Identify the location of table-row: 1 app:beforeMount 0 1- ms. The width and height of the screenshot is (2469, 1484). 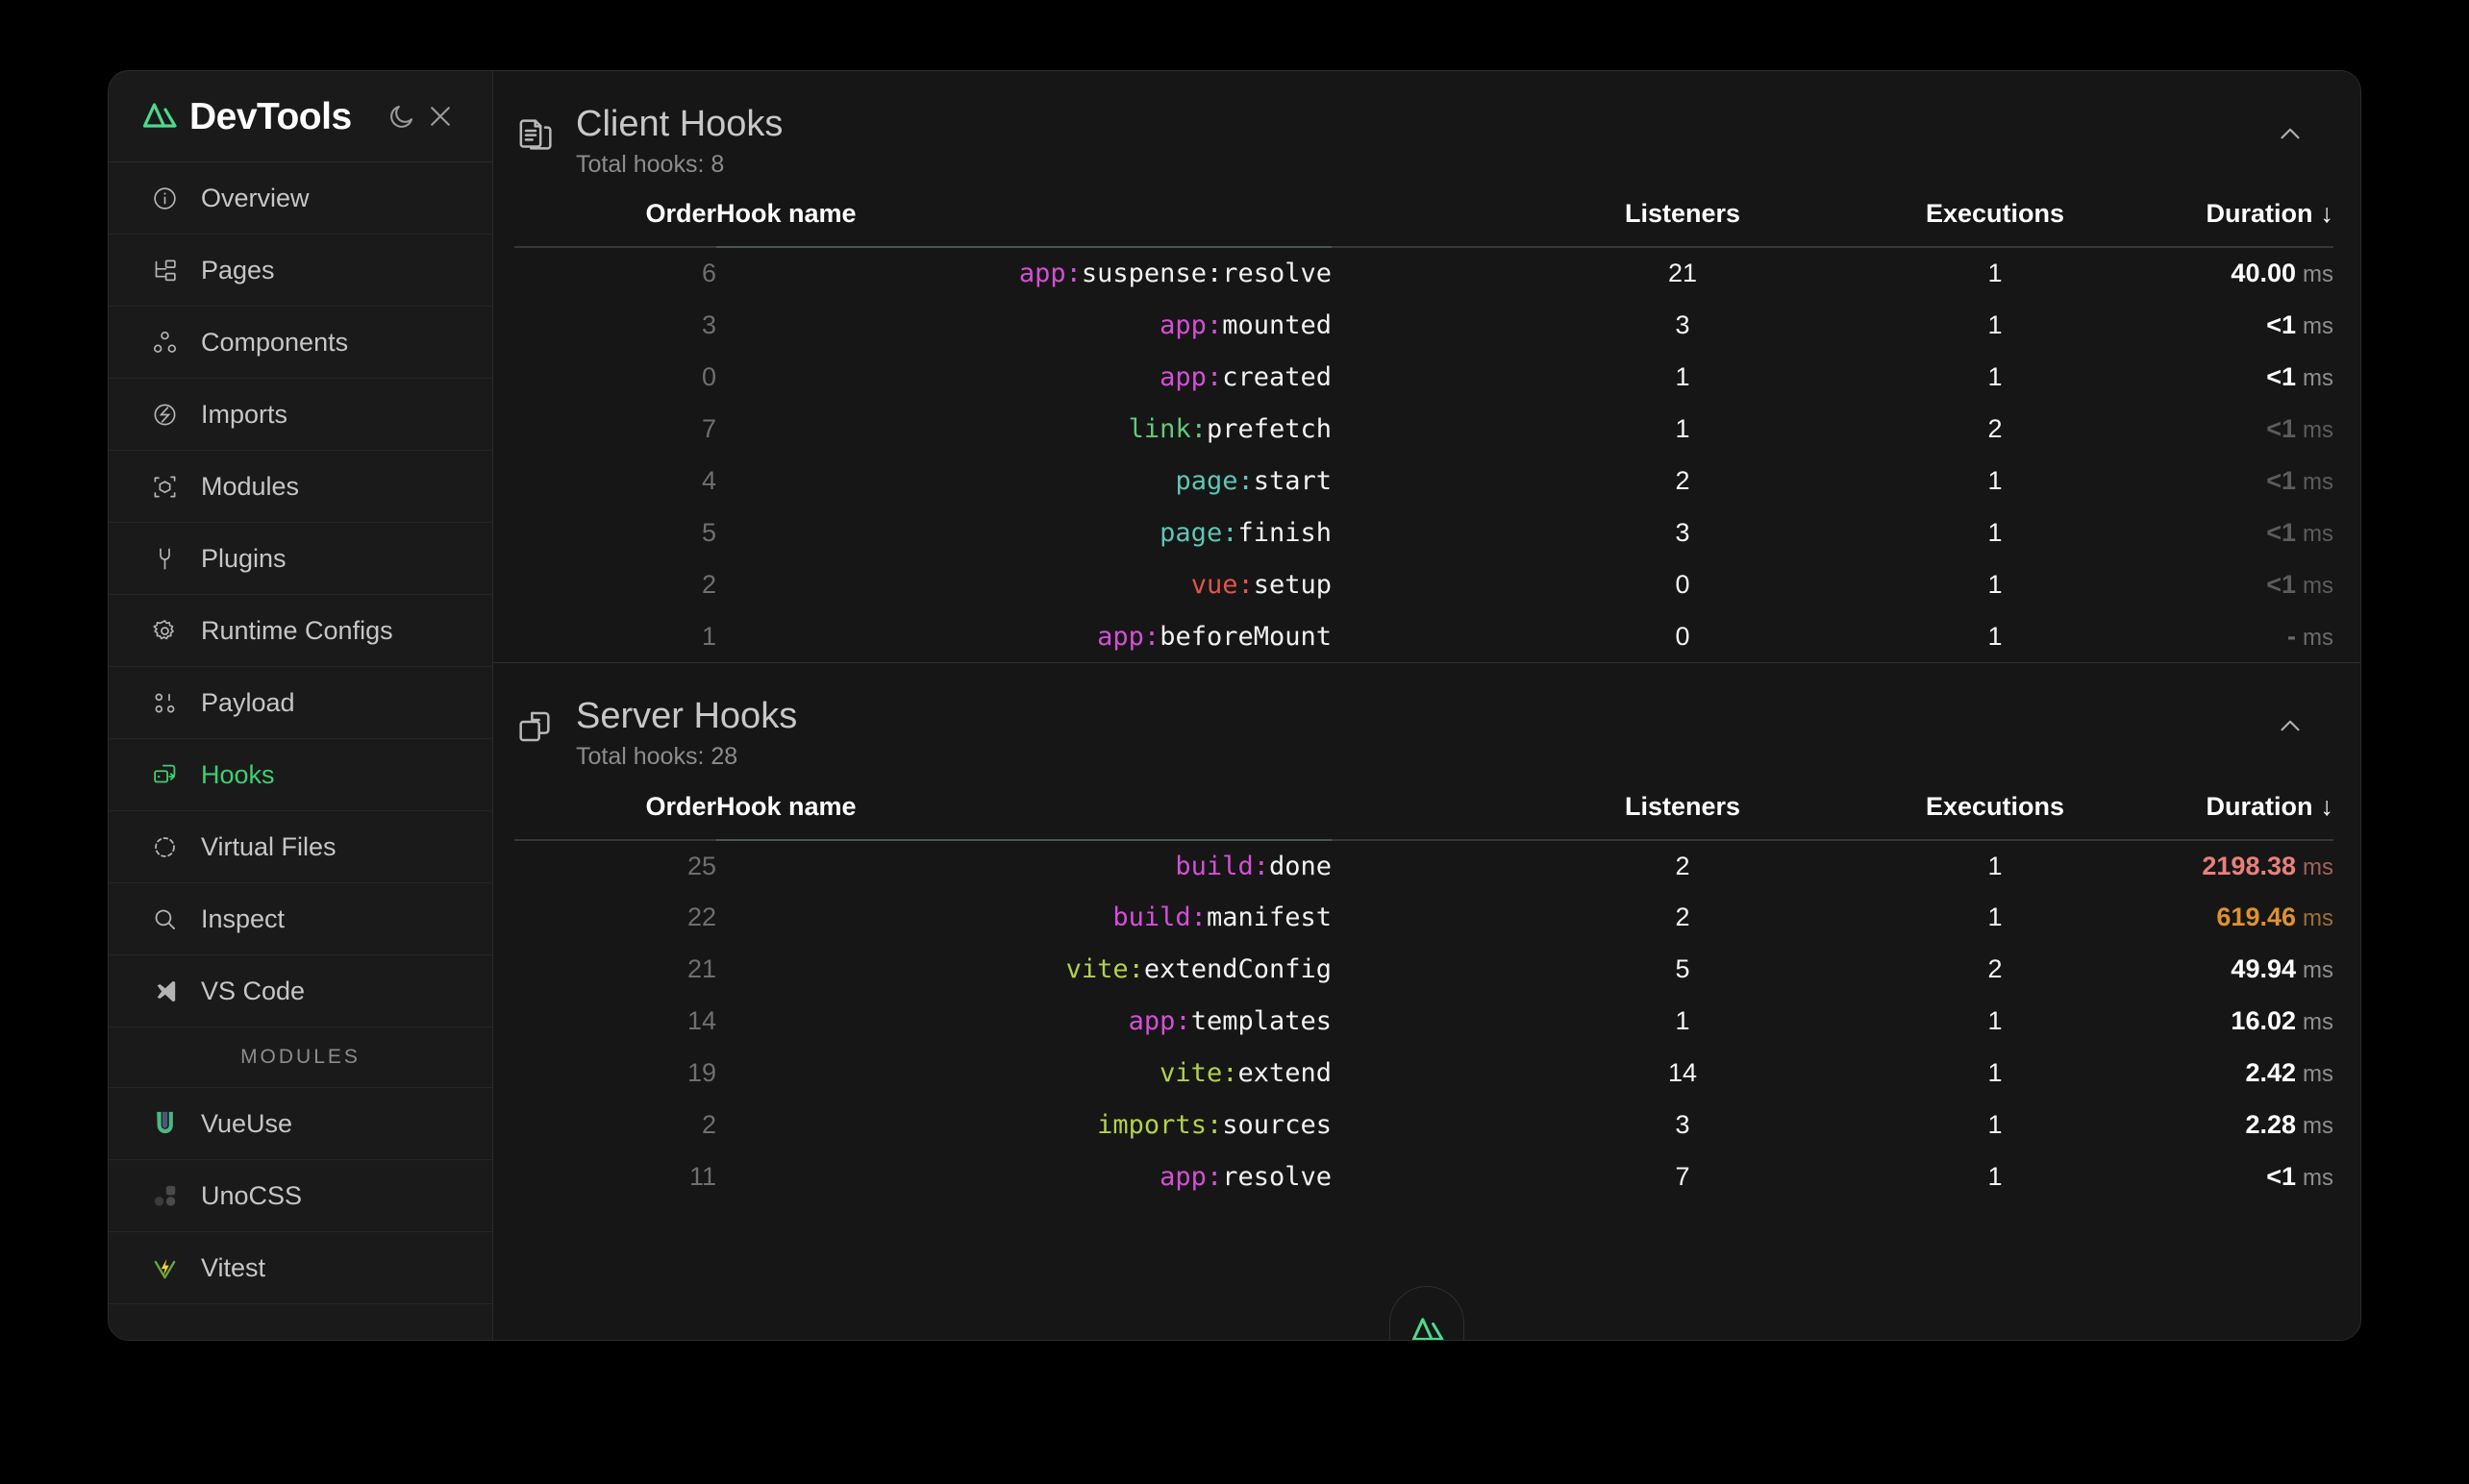
(1423, 636).